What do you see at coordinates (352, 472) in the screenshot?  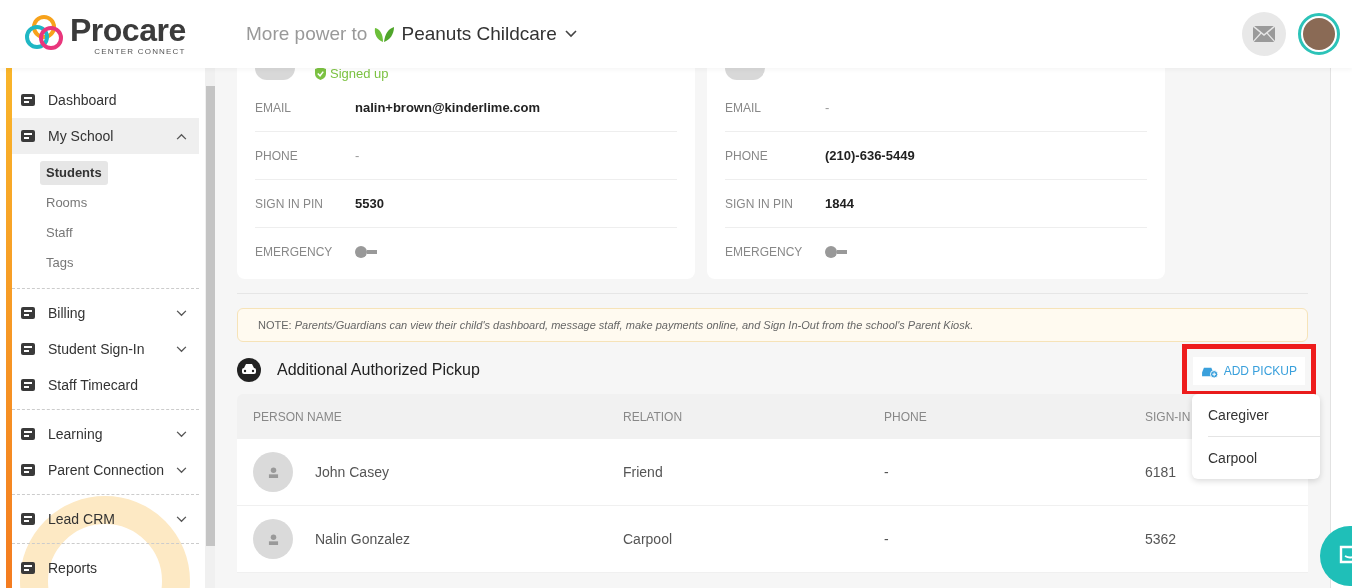 I see `table-cell: John Casey` at bounding box center [352, 472].